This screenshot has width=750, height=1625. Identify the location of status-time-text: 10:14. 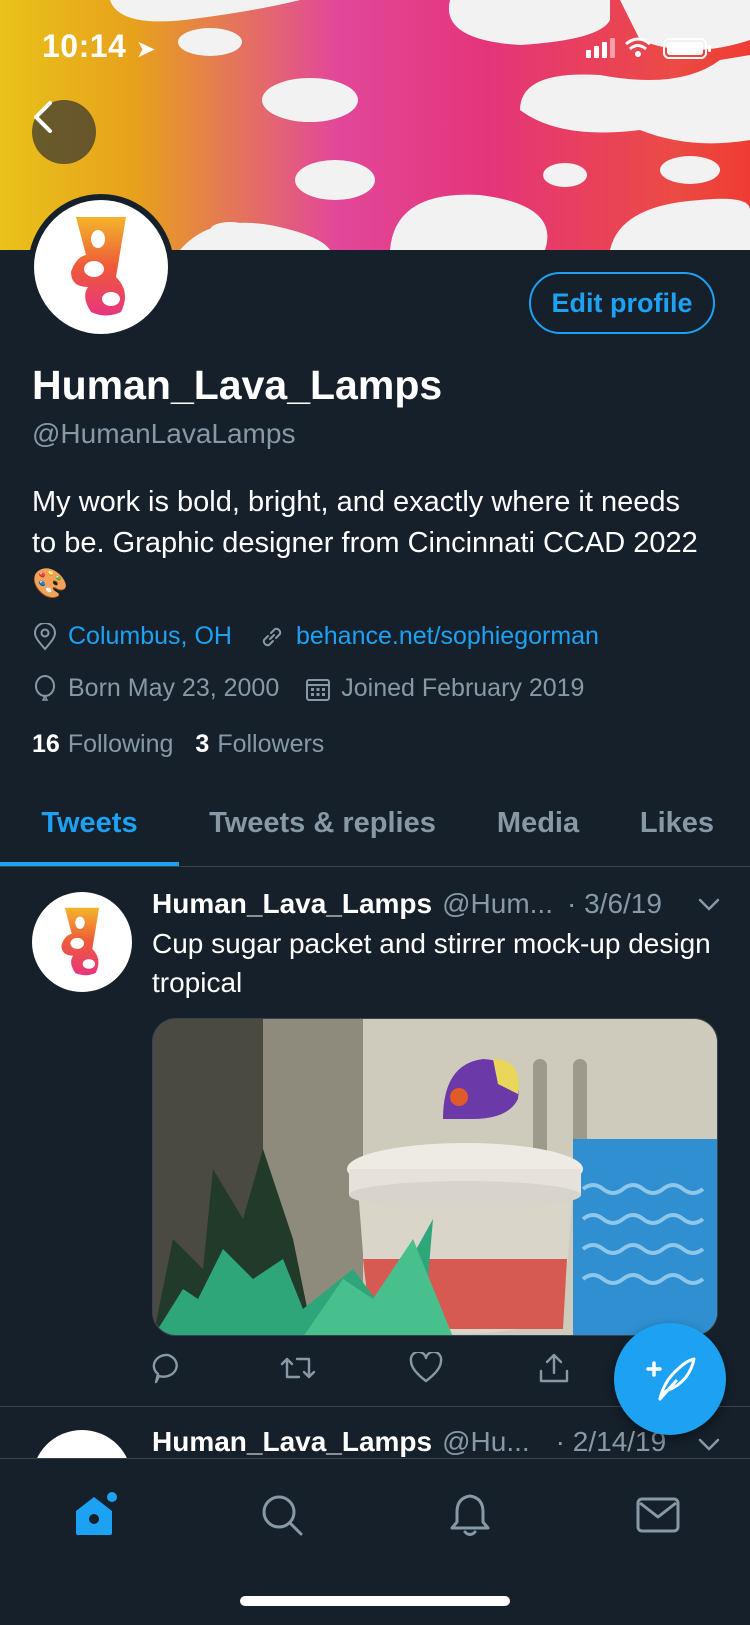
(84, 46).